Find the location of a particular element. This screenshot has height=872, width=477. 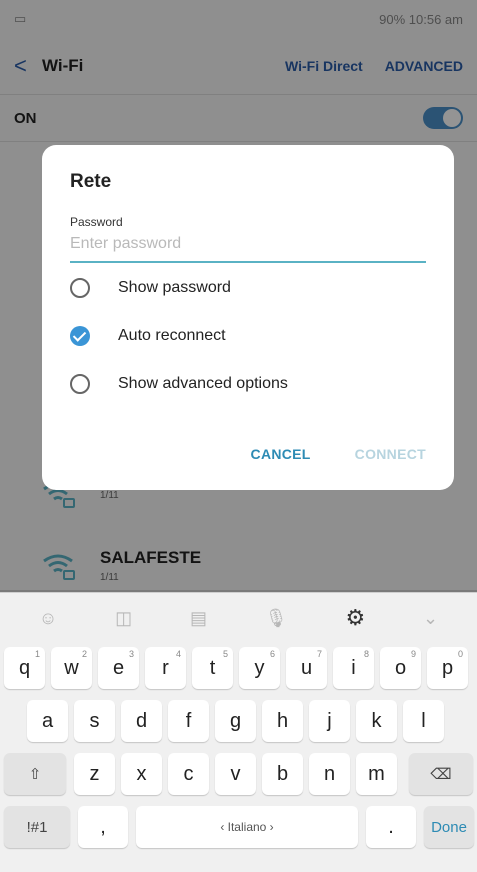

key-e: e3 is located at coordinates (118, 668).